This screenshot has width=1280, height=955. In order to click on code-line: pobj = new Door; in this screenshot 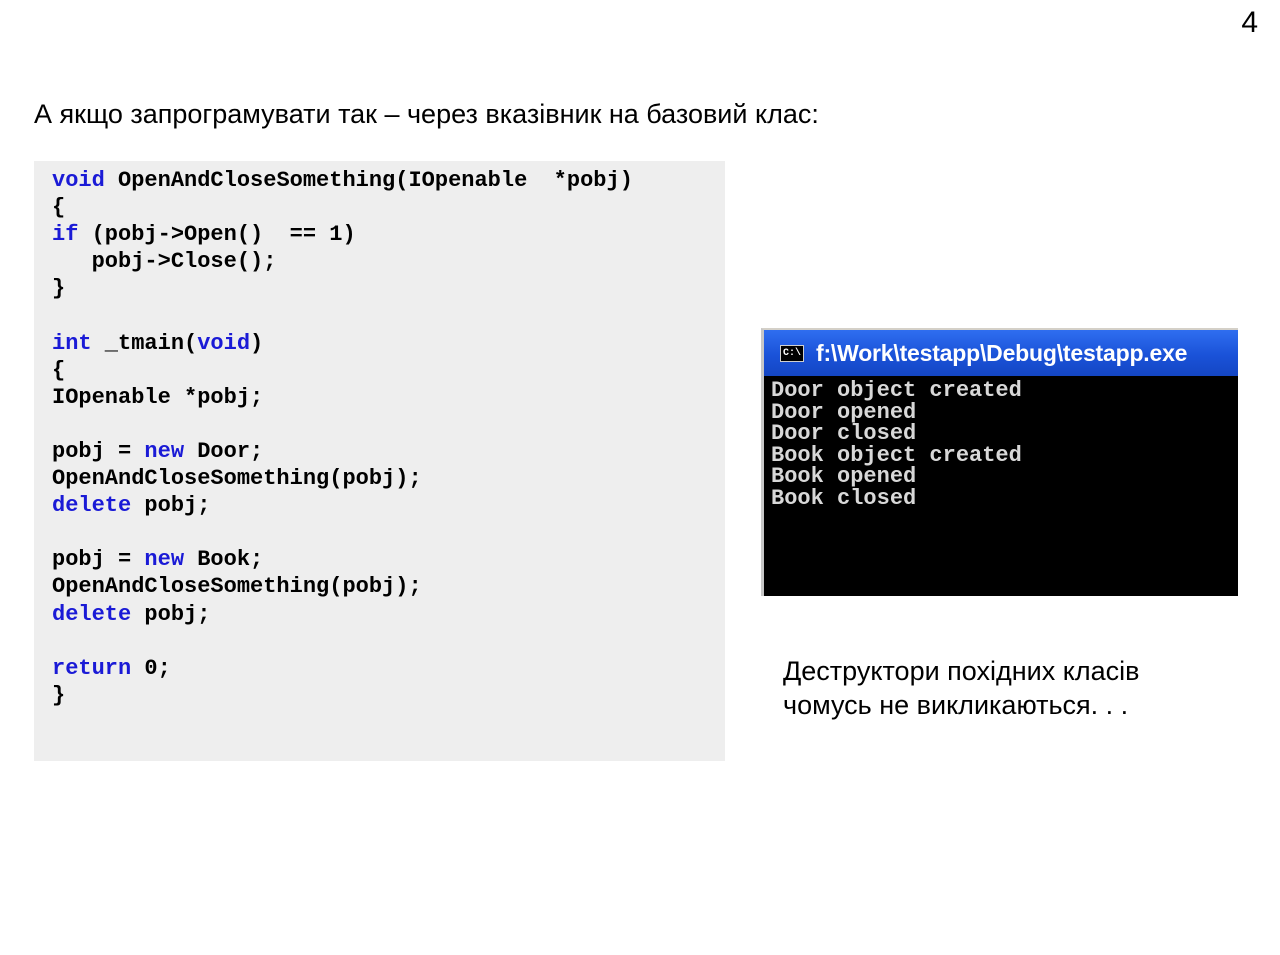, I will do `click(388, 451)`.